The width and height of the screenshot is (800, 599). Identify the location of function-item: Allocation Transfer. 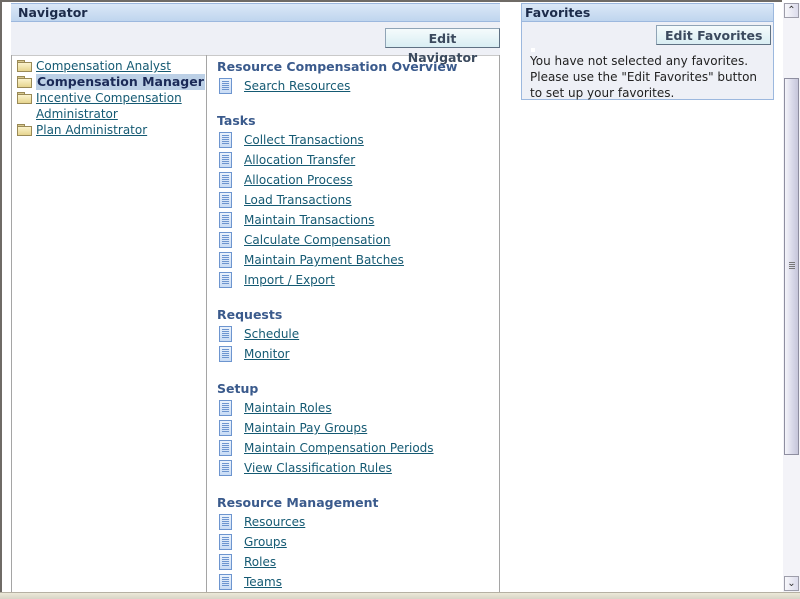
(358, 160).